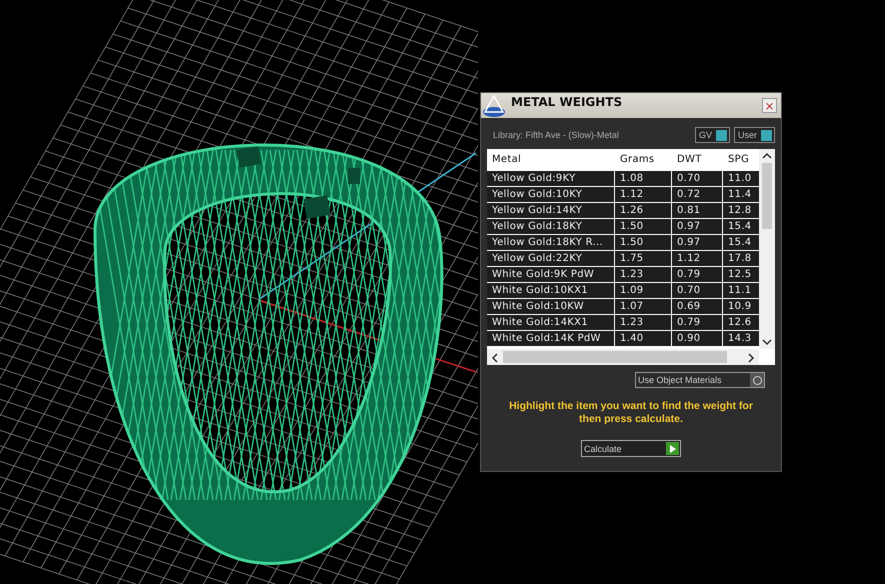  I want to click on table-cell: 0.72, so click(697, 195).